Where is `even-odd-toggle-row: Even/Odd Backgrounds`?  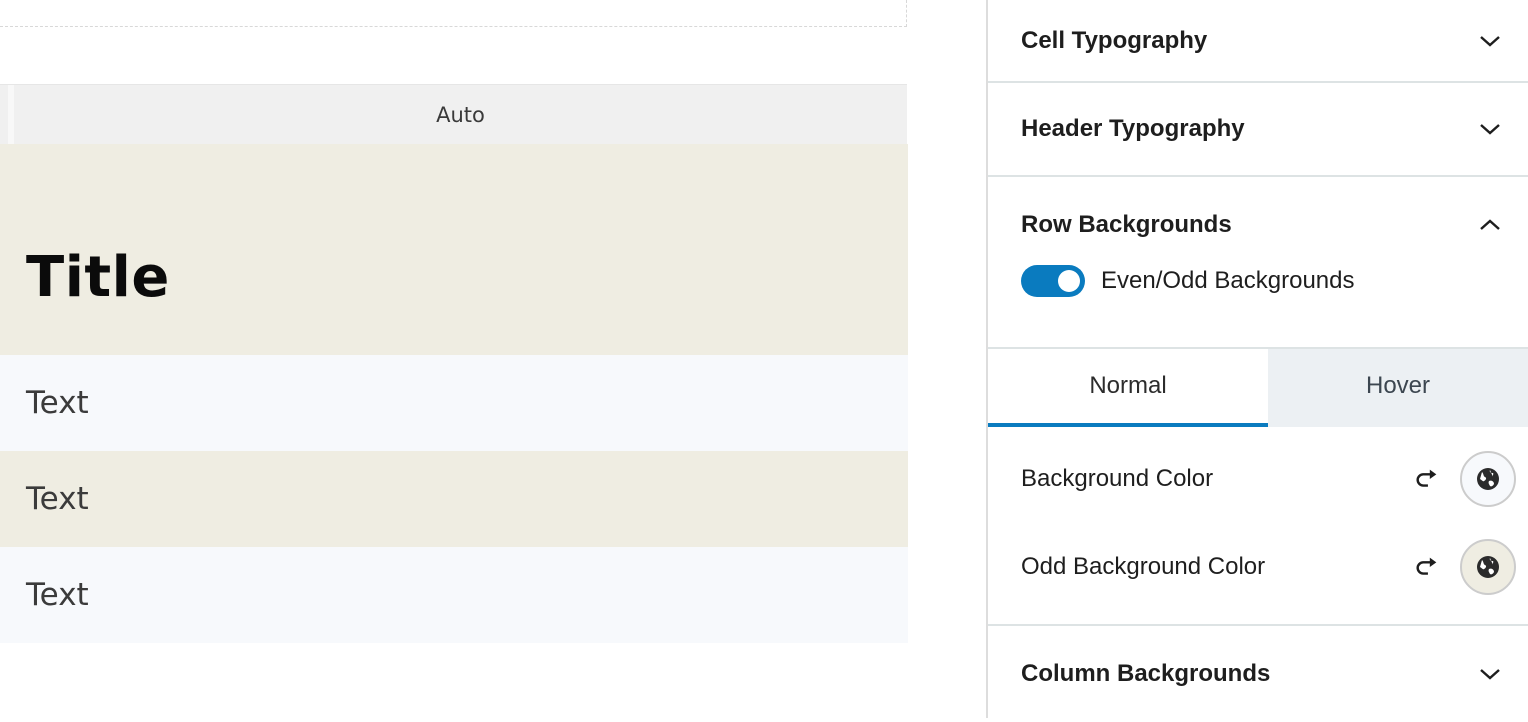 even-odd-toggle-row: Even/Odd Backgrounds is located at coordinates (1258, 281).